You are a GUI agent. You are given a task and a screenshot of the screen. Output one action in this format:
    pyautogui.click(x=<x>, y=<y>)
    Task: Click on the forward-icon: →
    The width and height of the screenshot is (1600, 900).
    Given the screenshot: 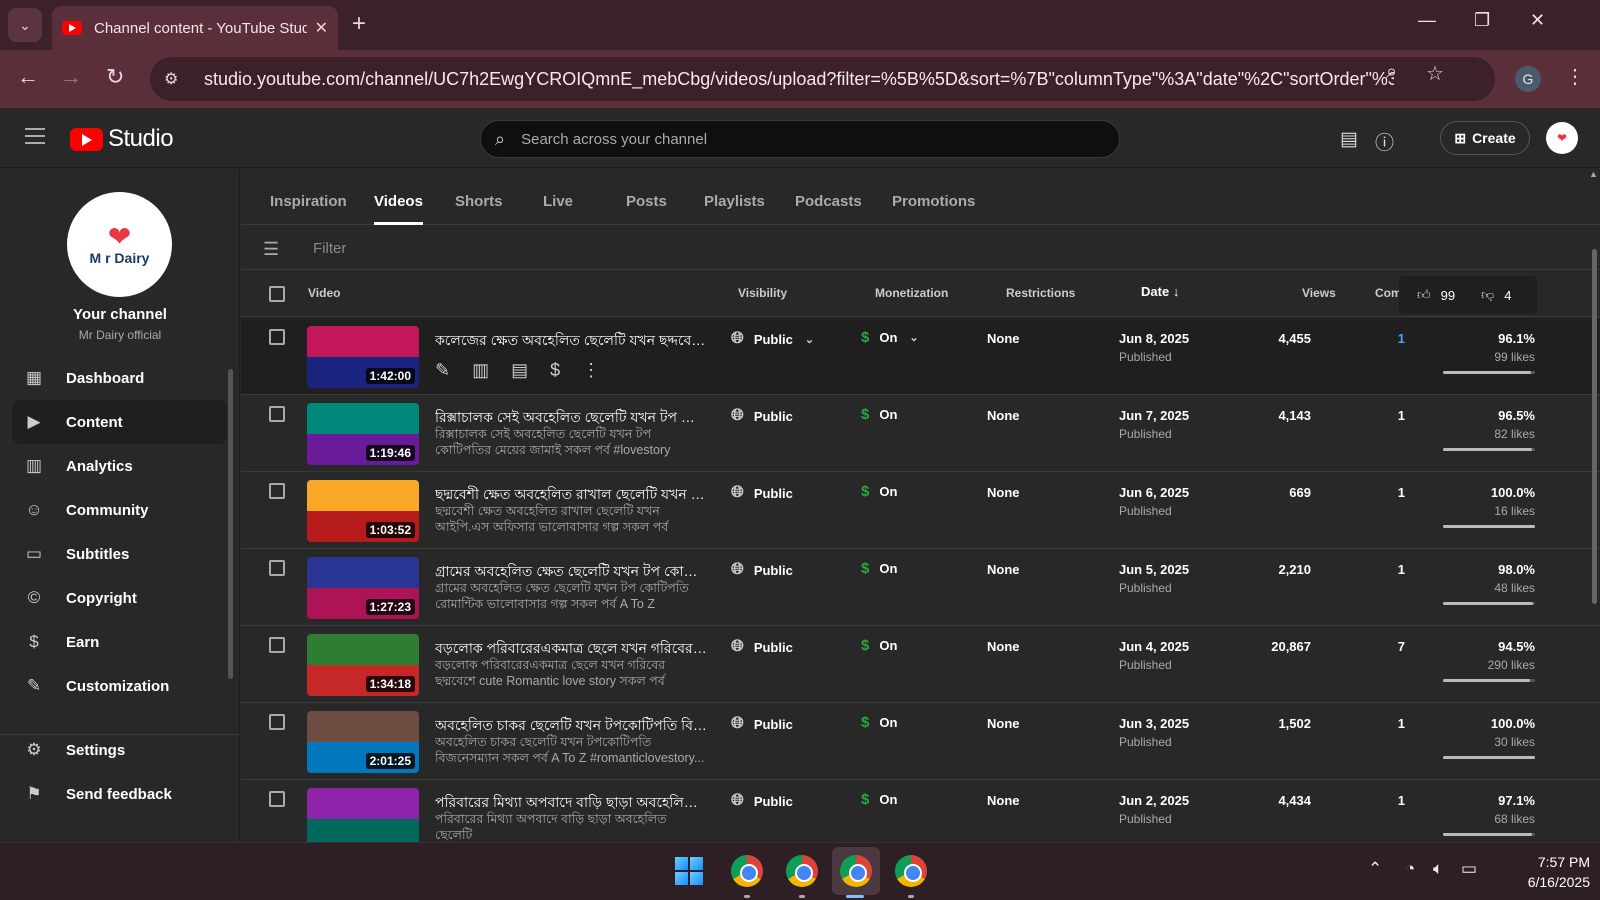 What is the action you would take?
    pyautogui.click(x=71, y=77)
    